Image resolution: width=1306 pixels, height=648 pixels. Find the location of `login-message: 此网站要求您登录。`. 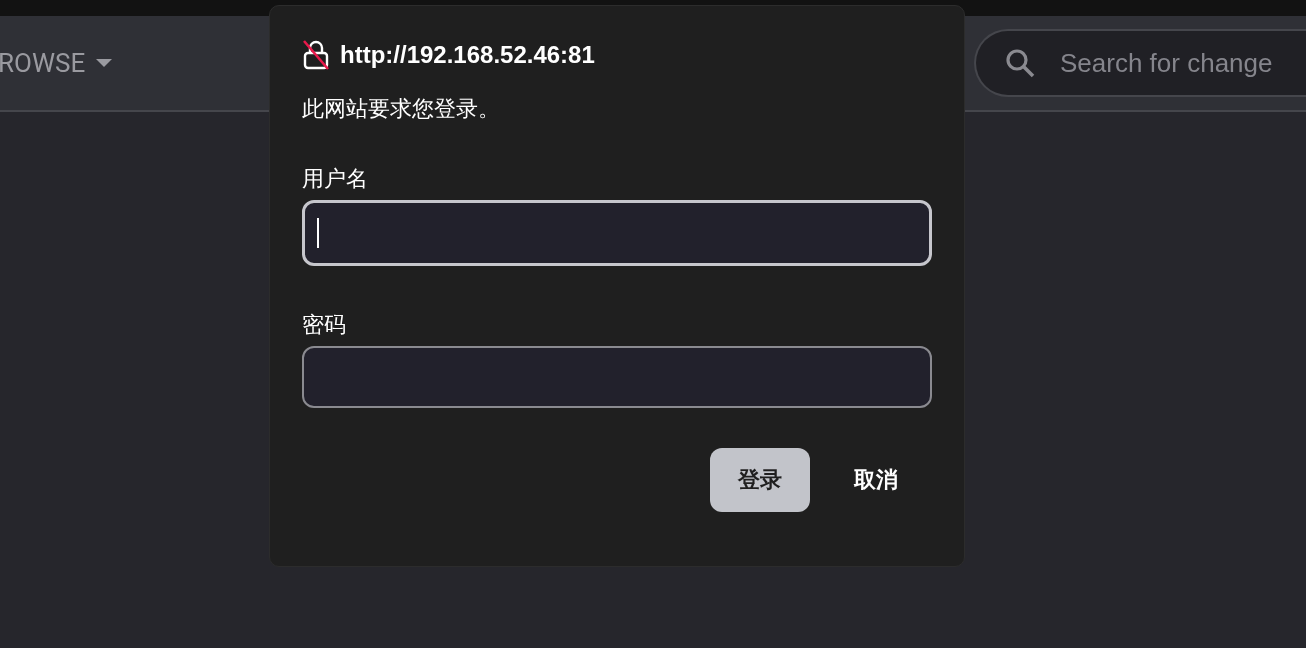

login-message: 此网站要求您登录。 is located at coordinates (401, 109).